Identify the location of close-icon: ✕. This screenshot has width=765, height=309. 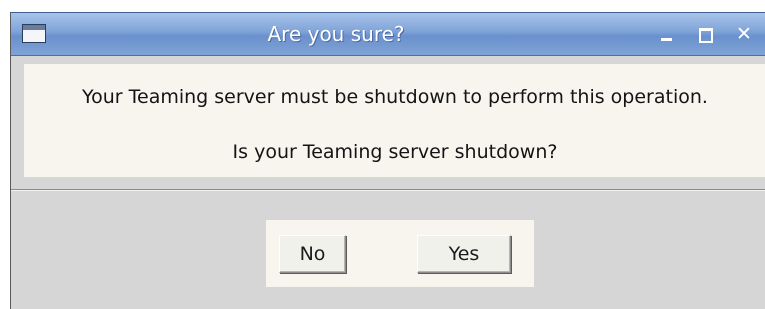
(744, 34).